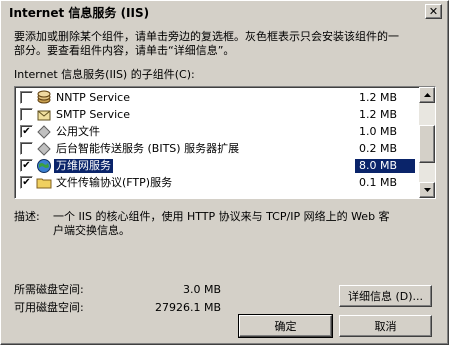 The image size is (449, 345). I want to click on required-space-label: 所需磁盘空间:, so click(49, 289).